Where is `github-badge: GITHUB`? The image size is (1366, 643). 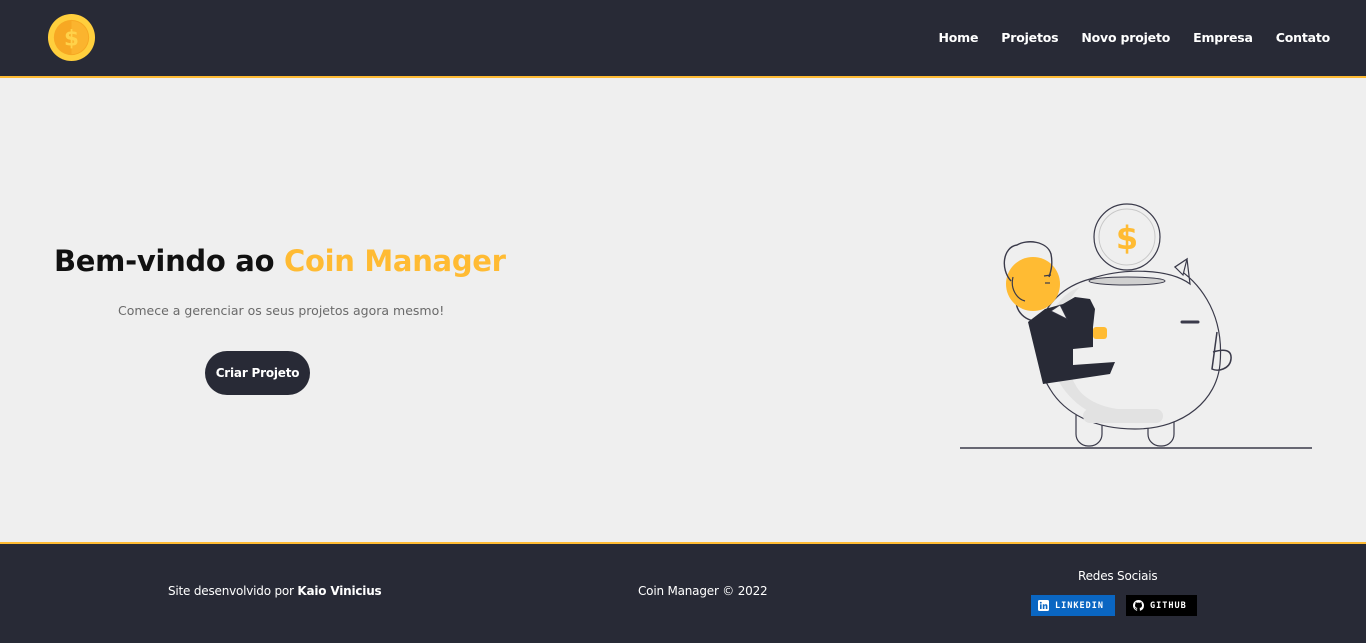 github-badge: GITHUB is located at coordinates (1161, 605).